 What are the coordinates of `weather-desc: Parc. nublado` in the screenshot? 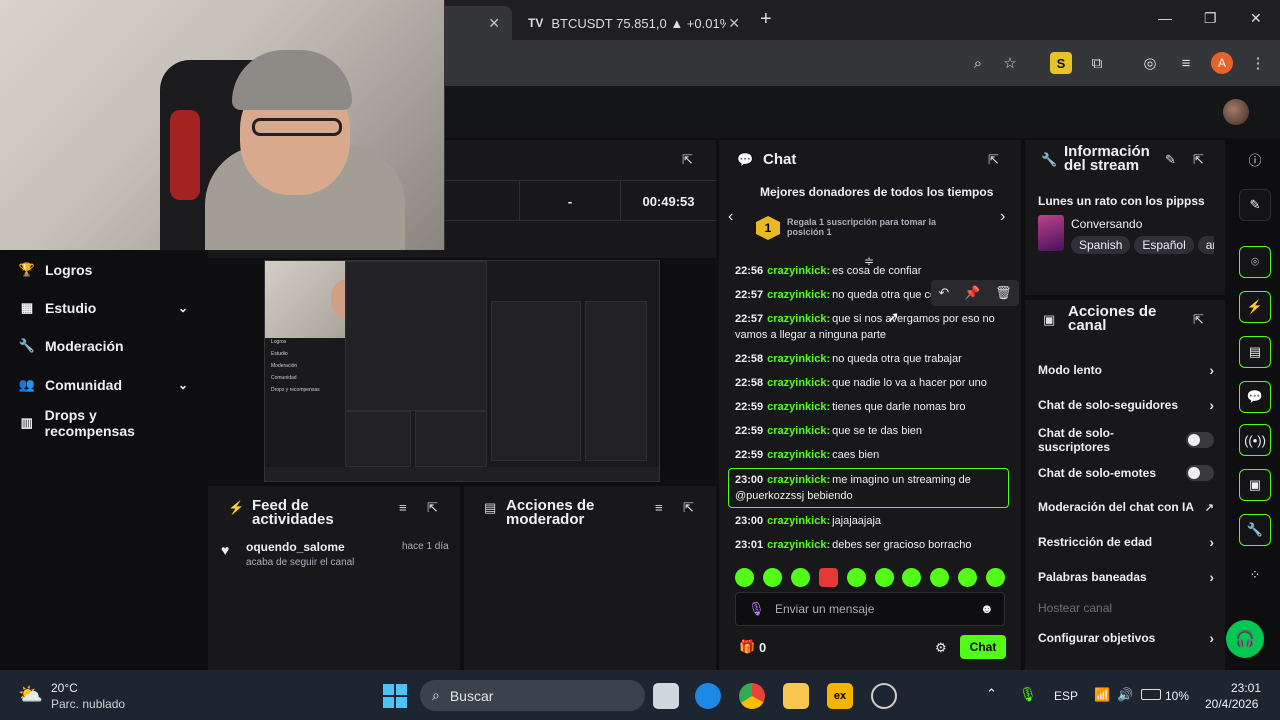 It's located at (88, 704).